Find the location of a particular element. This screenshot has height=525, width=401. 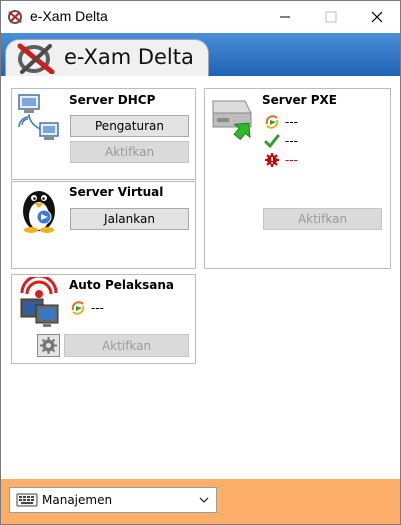

pxe-server-drive-icon is located at coordinates (232, 120).